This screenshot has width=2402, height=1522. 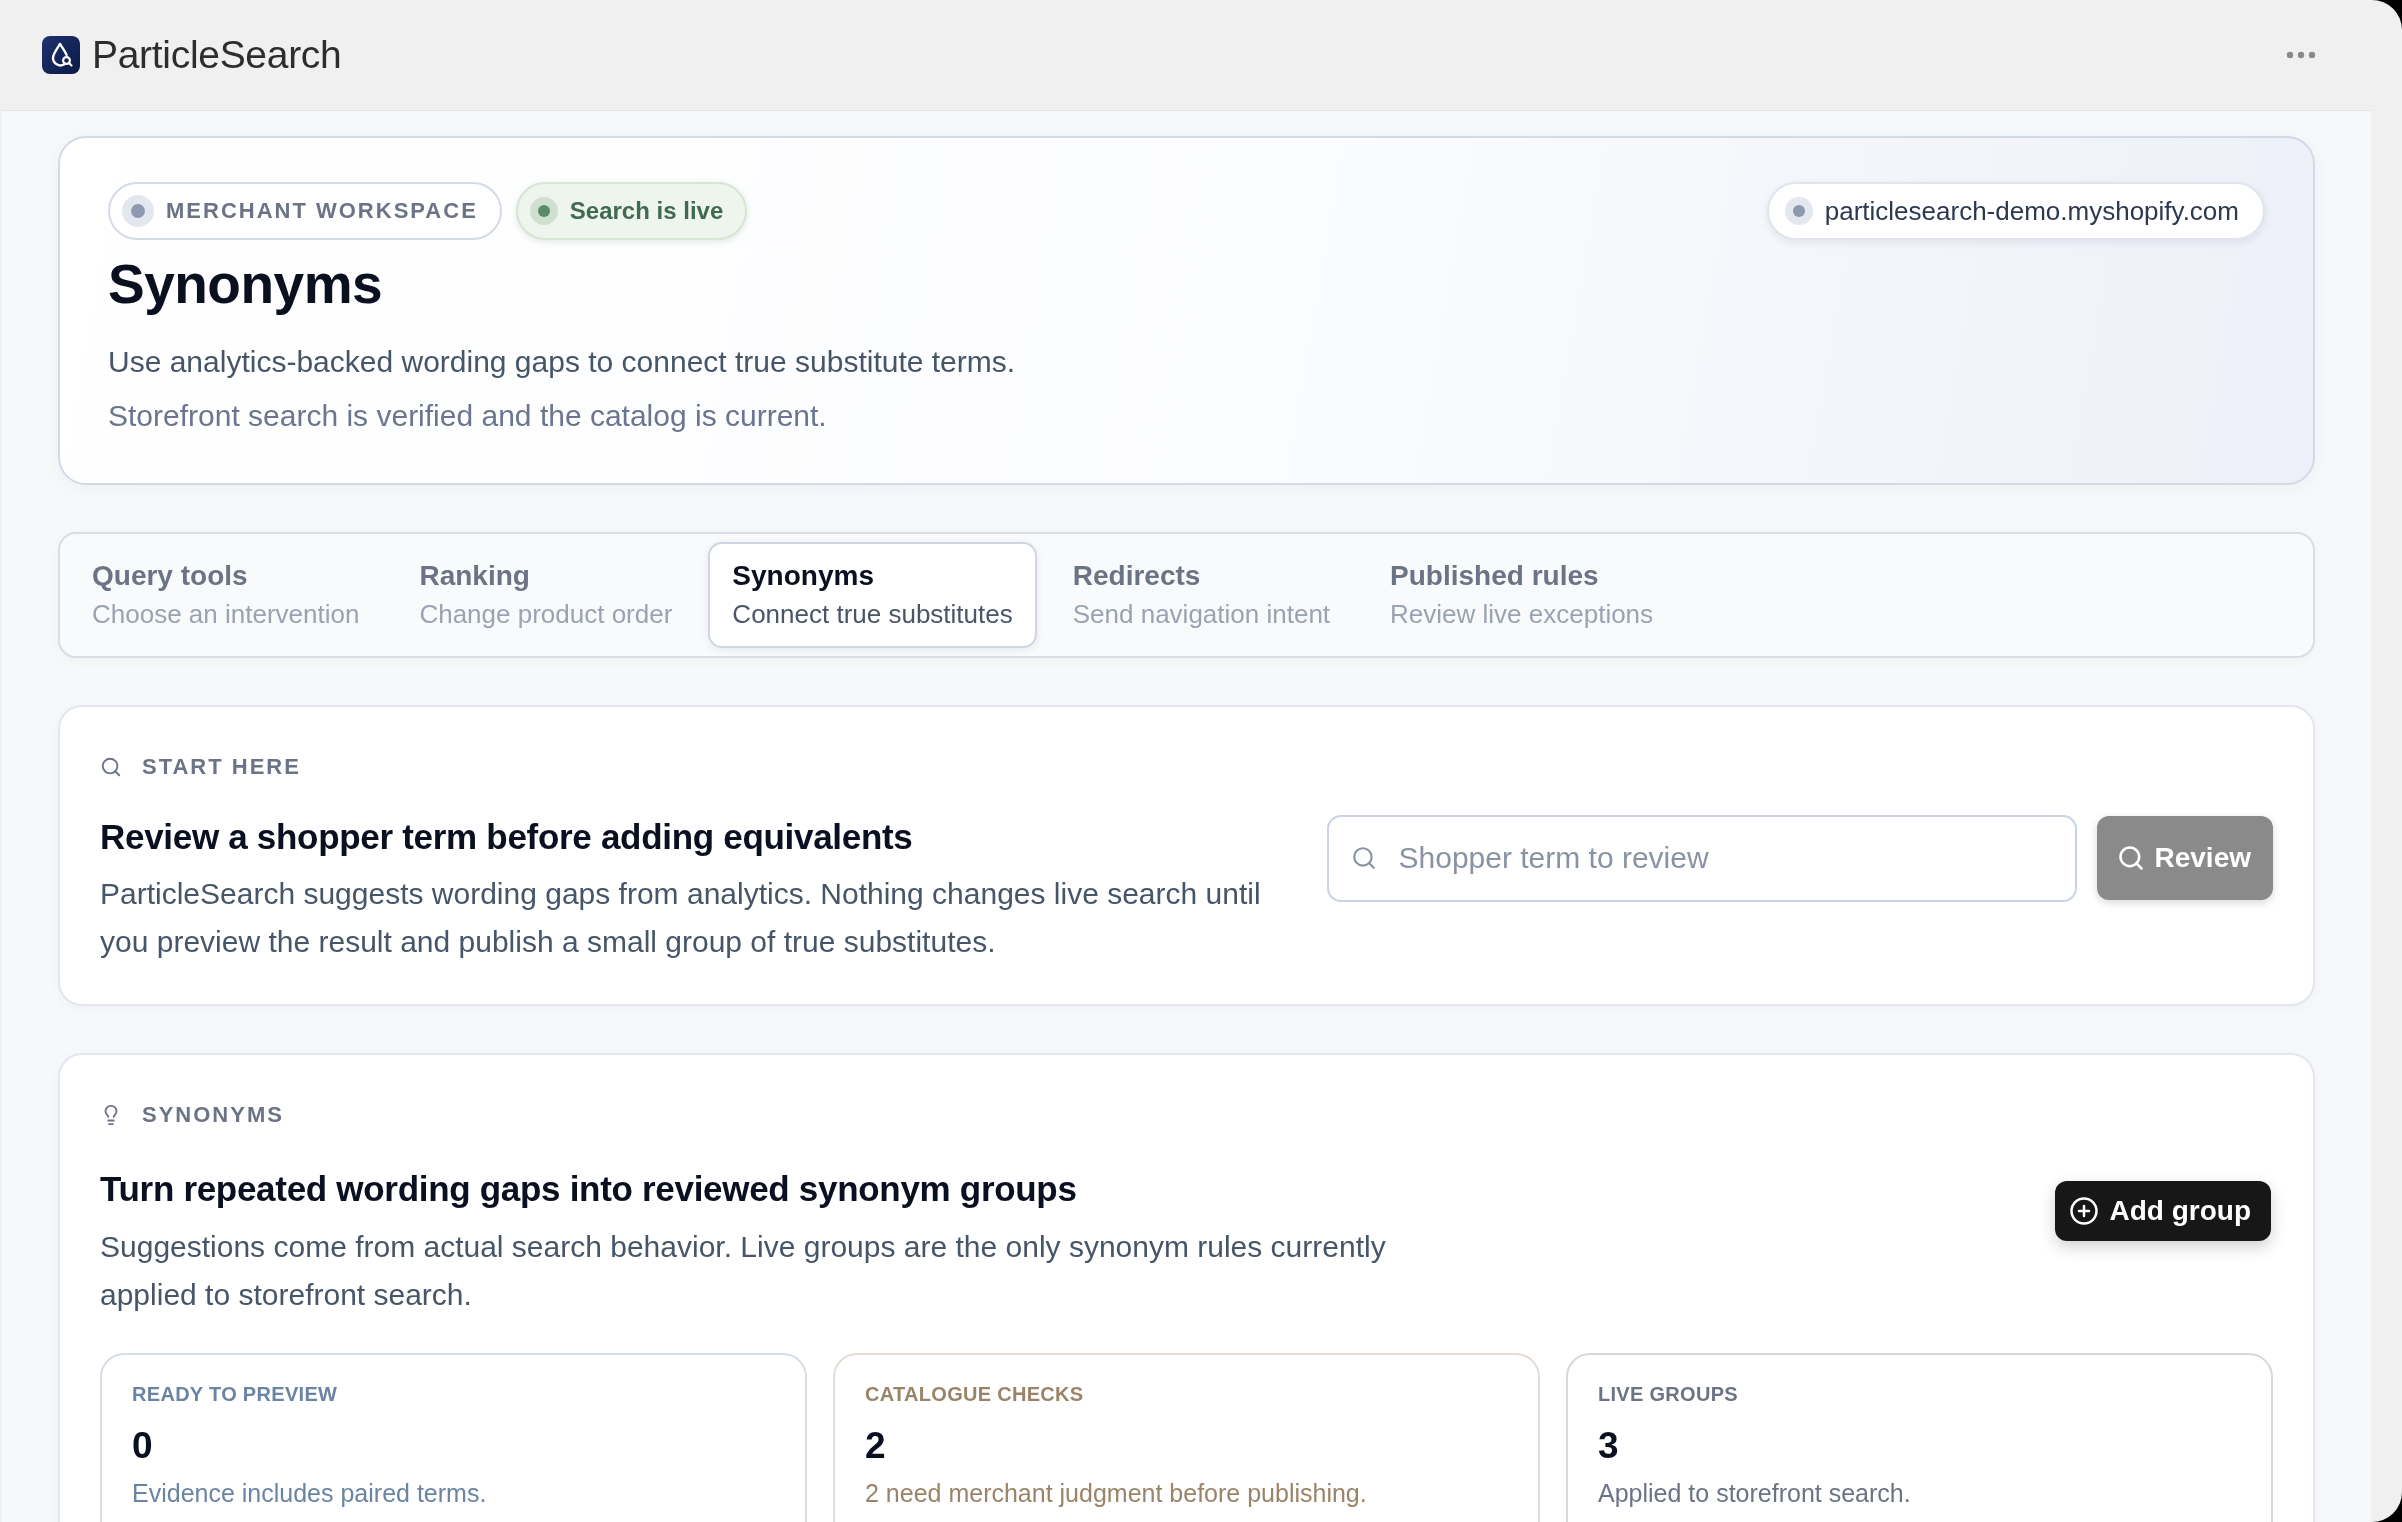 I want to click on page-title: Synonyms, so click(x=246, y=284).